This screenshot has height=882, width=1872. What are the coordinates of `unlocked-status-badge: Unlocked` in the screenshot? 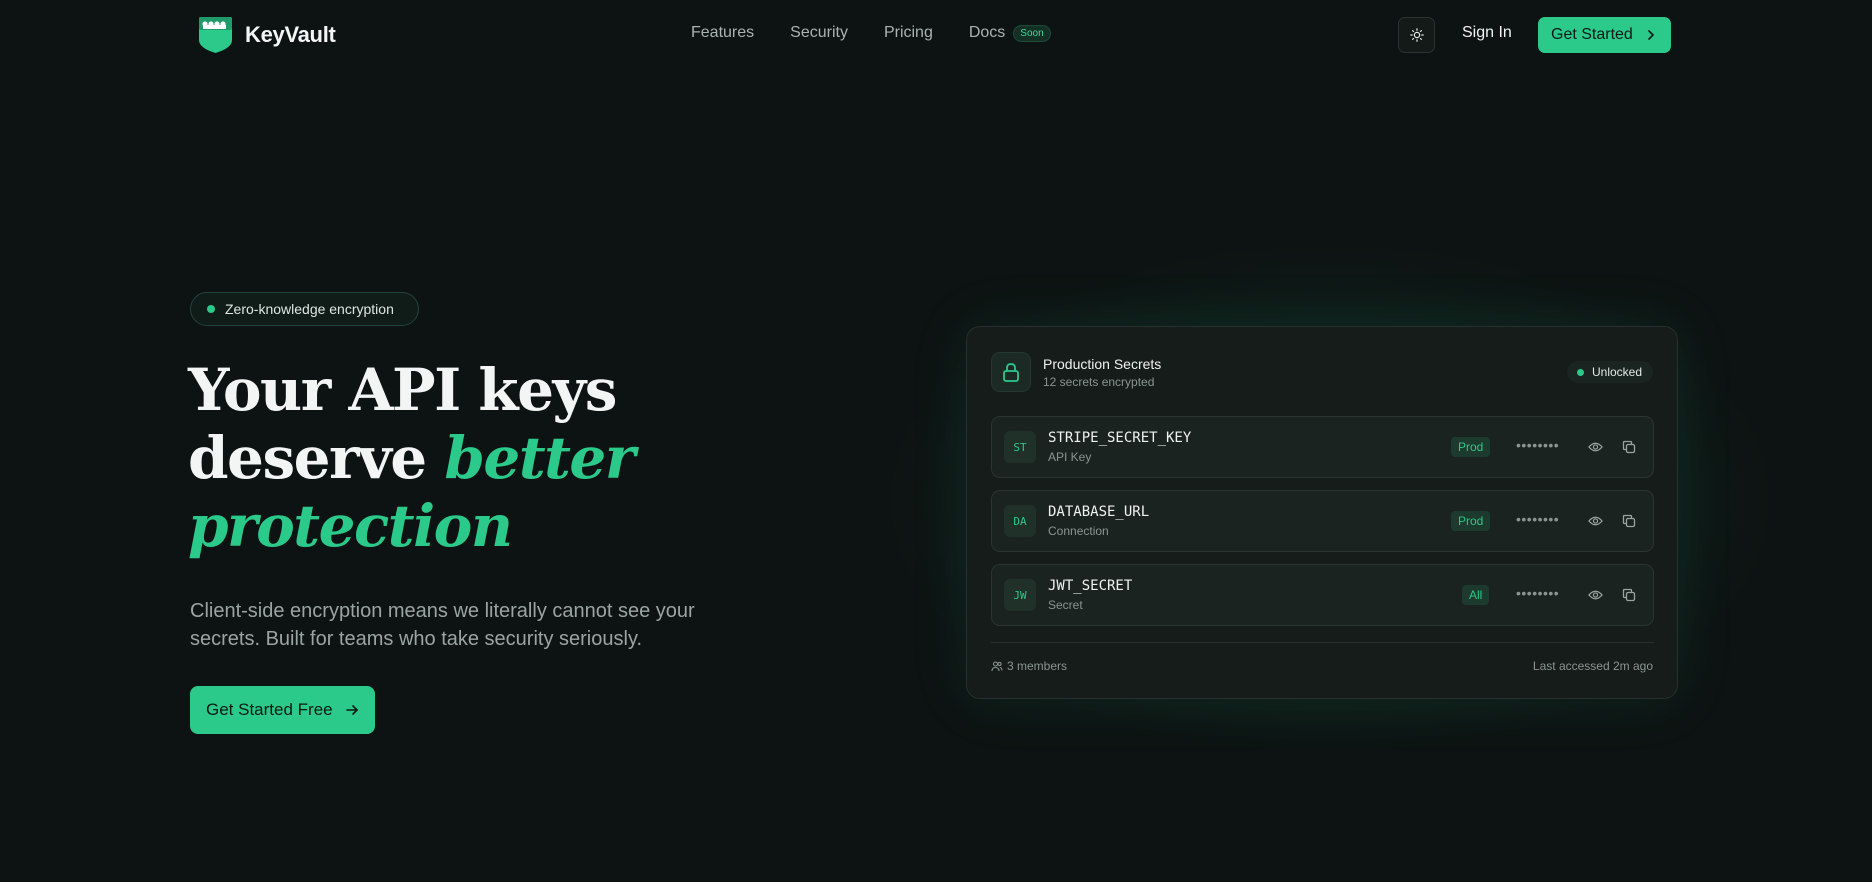 It's located at (1610, 372).